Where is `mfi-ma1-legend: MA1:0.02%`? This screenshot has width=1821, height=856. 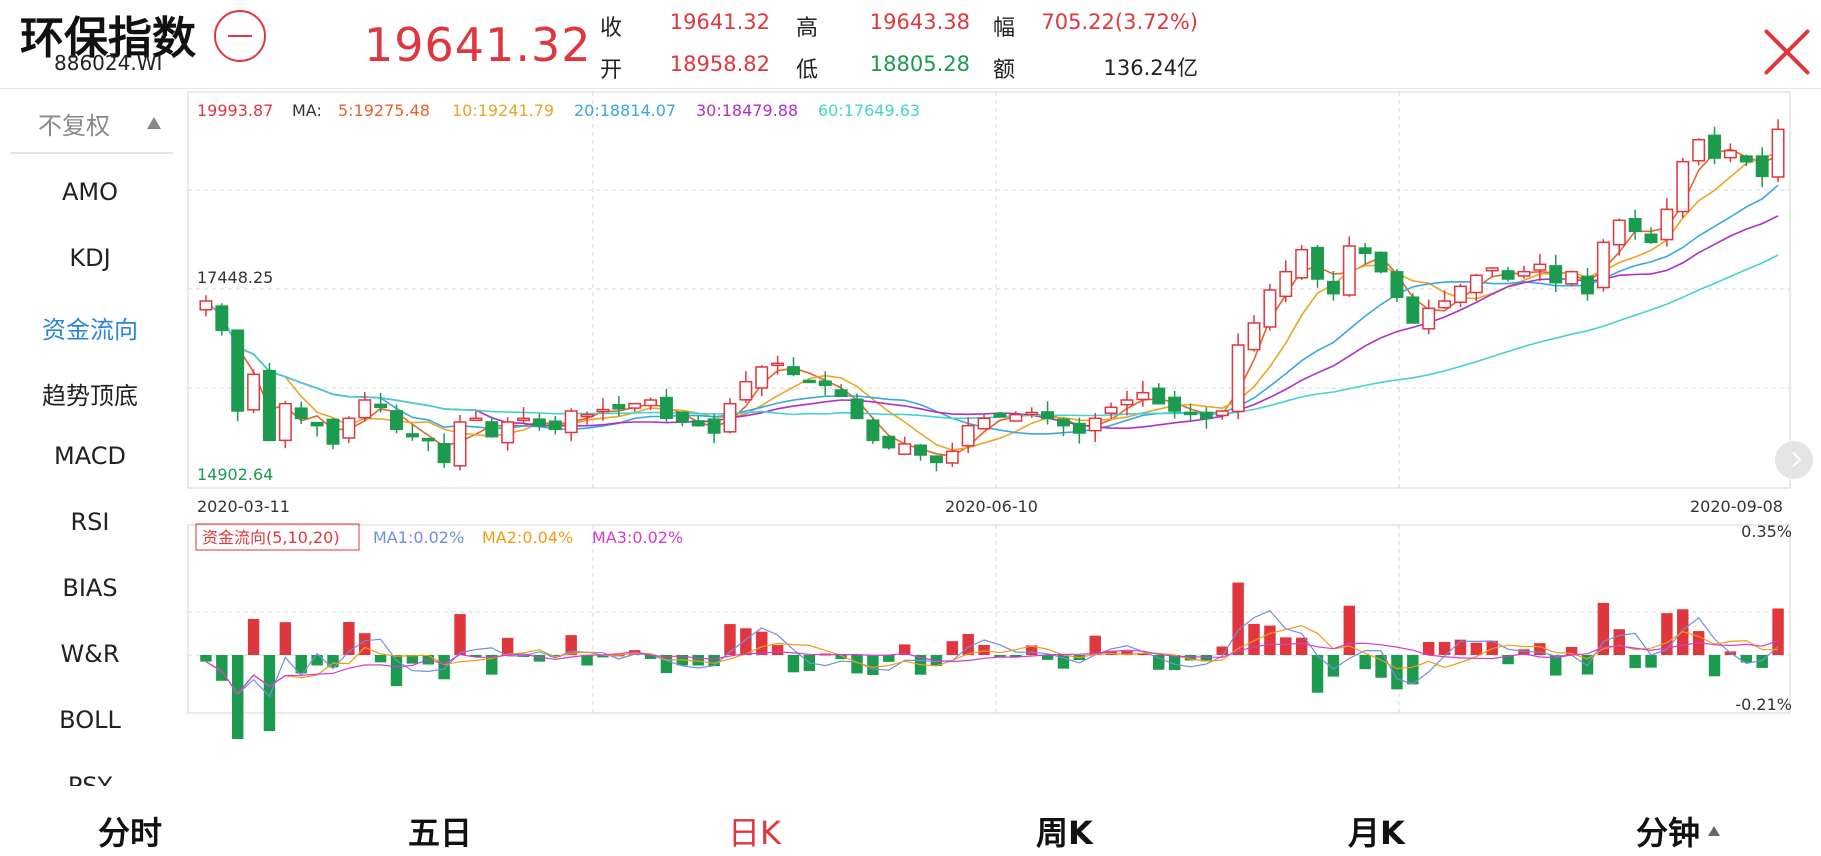 mfi-ma1-legend: MA1:0.02% is located at coordinates (418, 537).